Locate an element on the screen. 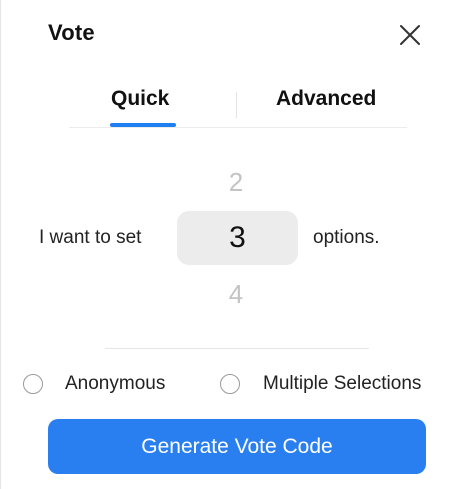 The height and width of the screenshot is (489, 453). option-count-picker: 3 is located at coordinates (237, 238).